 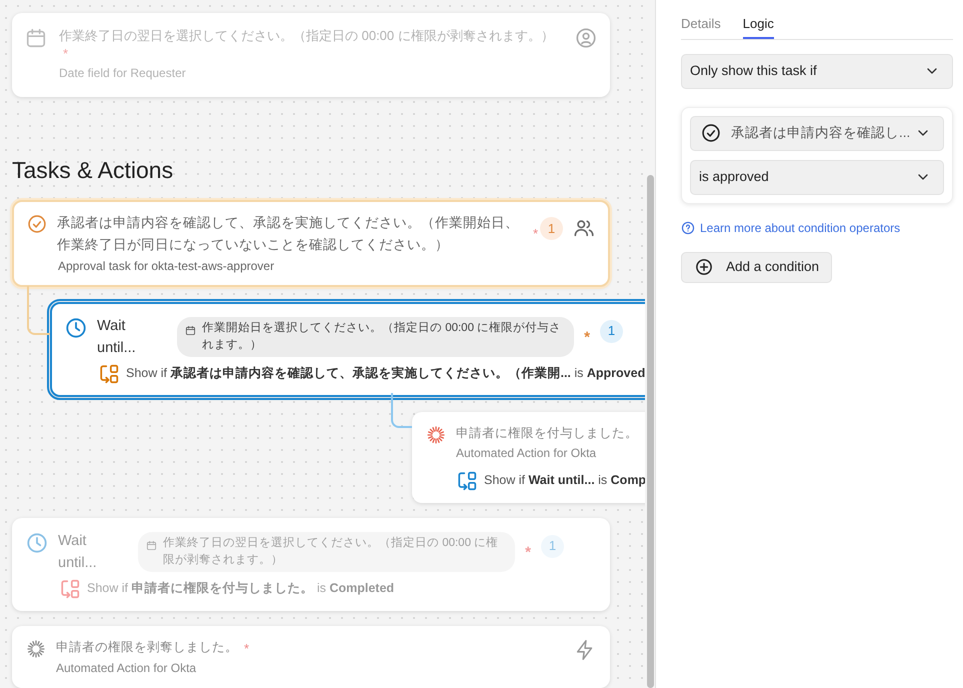 What do you see at coordinates (817, 177) in the screenshot?
I see `select-dropdown: is approved` at bounding box center [817, 177].